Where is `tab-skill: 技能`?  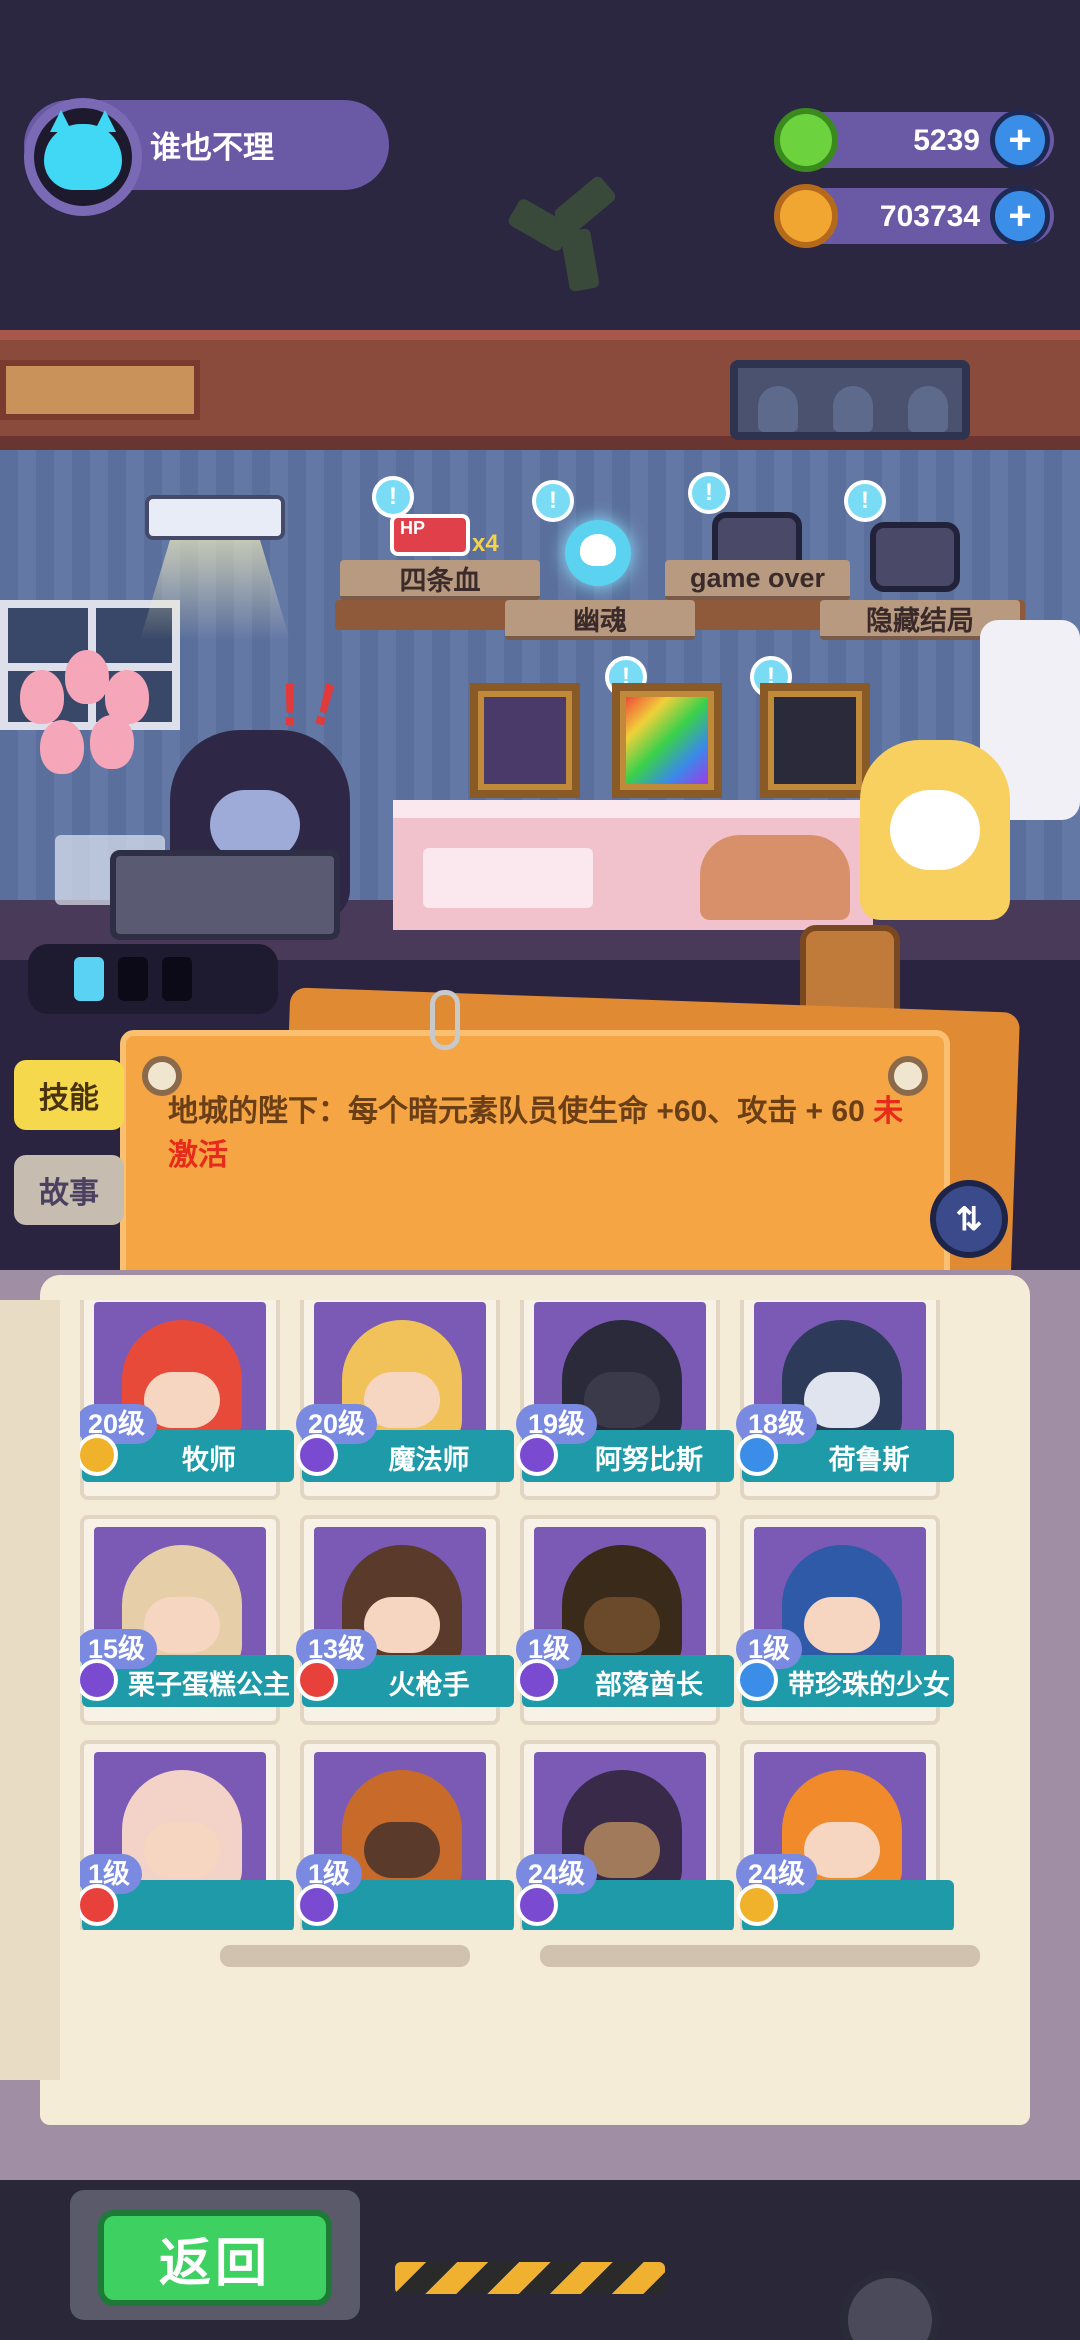 tab-skill: 技能 is located at coordinates (69, 1095).